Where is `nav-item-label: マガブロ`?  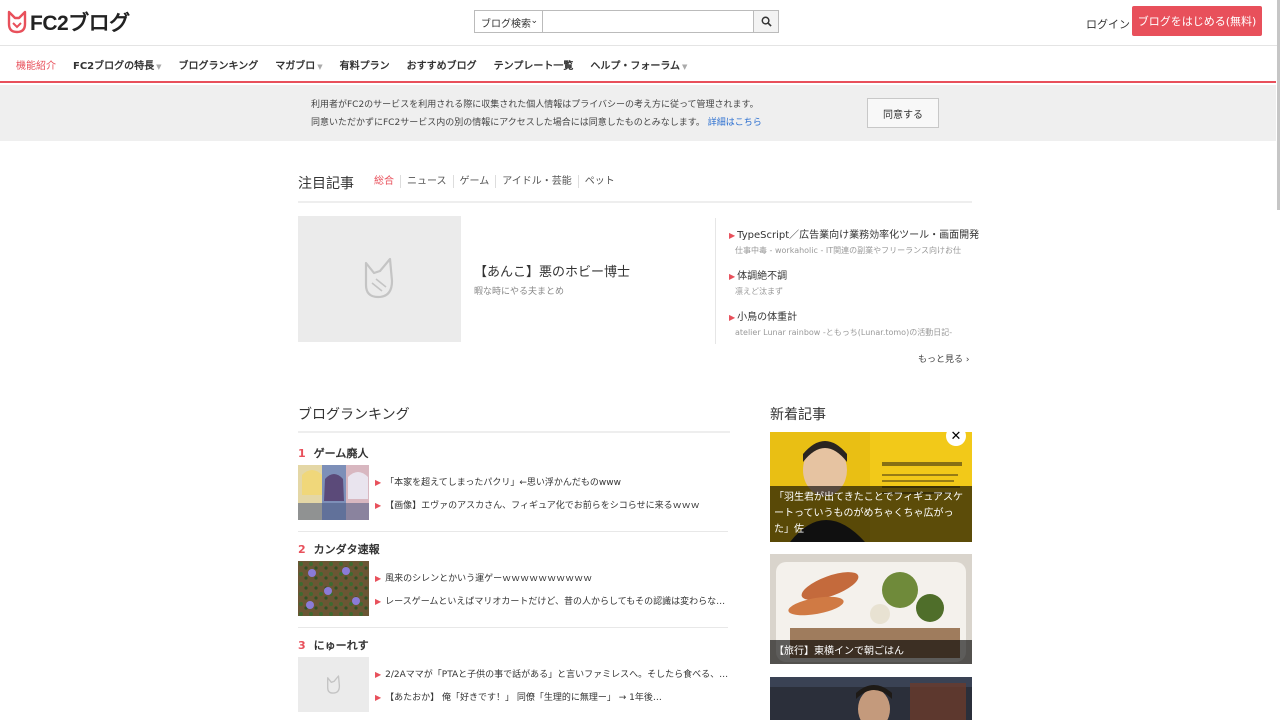 nav-item-label: マガブロ is located at coordinates (295, 66).